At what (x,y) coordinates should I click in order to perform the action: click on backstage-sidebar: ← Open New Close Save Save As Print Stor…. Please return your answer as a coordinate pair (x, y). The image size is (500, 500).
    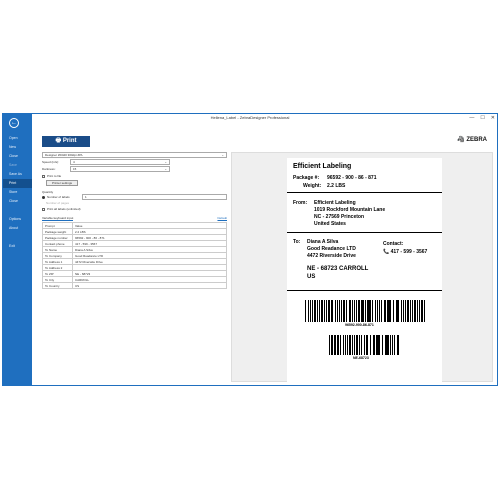
    Looking at the image, I should click on (17, 249).